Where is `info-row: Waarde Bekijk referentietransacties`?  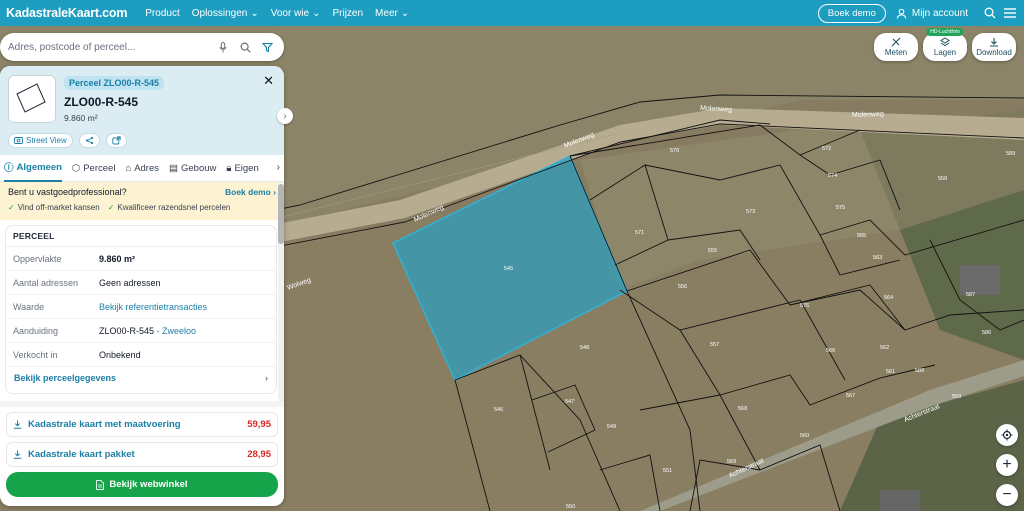 info-row: Waarde Bekijk referentietransacties is located at coordinates (141, 307).